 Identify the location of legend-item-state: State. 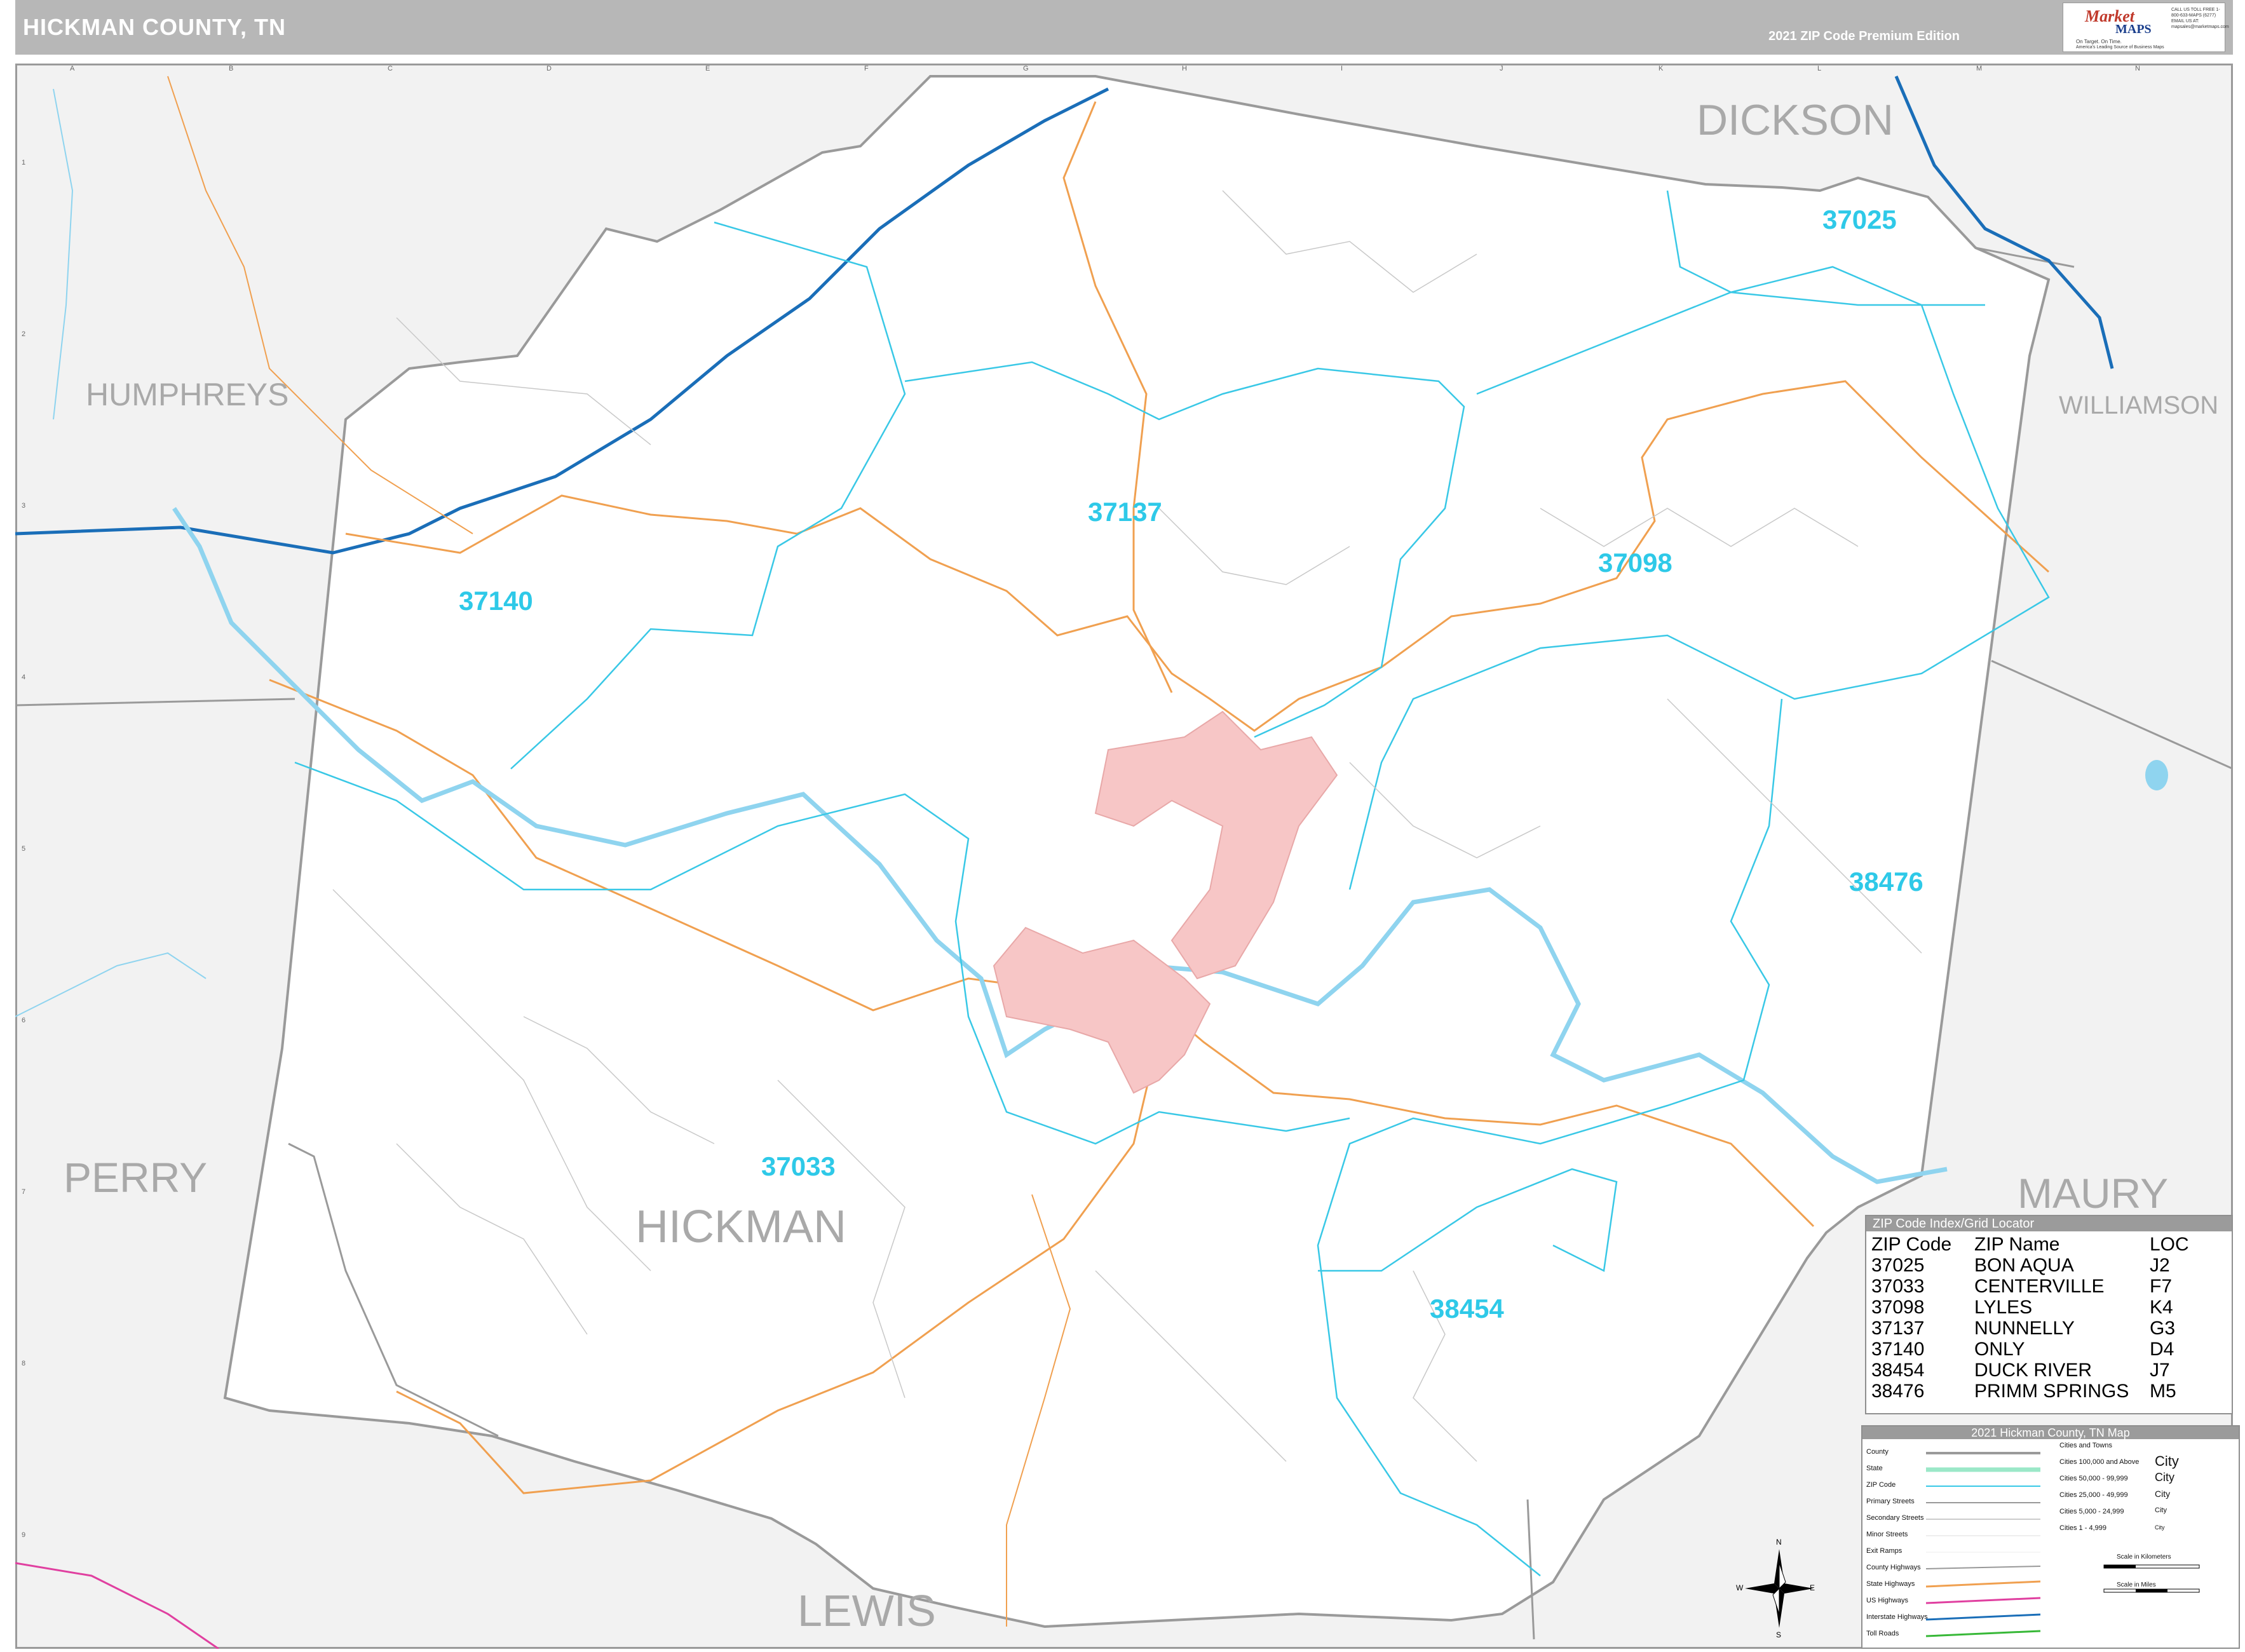
(1874, 1469).